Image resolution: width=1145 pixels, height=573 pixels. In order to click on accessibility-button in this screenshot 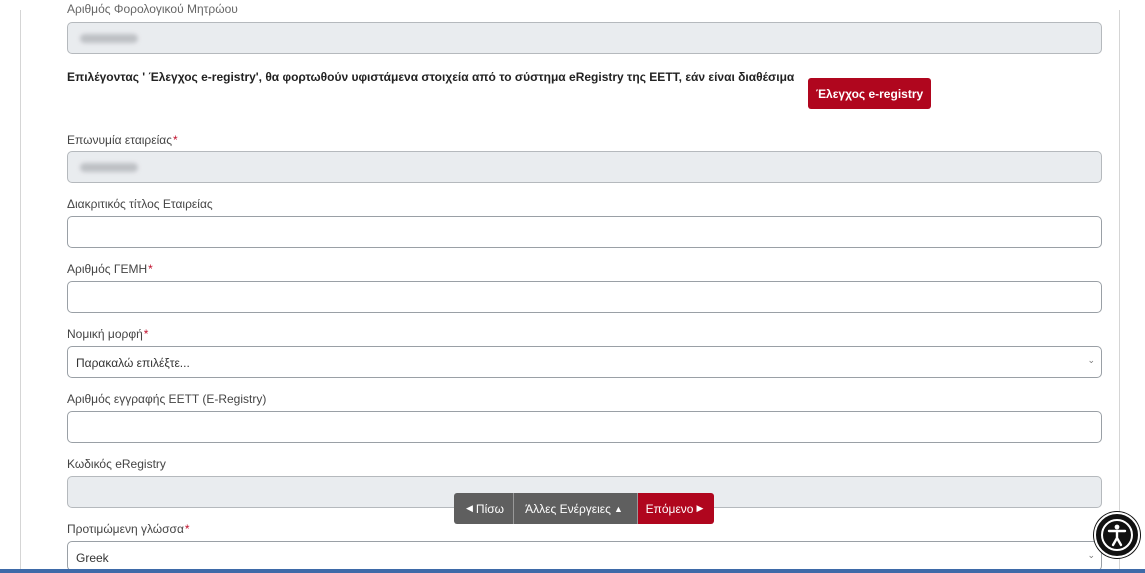, I will do `click(1117, 535)`.